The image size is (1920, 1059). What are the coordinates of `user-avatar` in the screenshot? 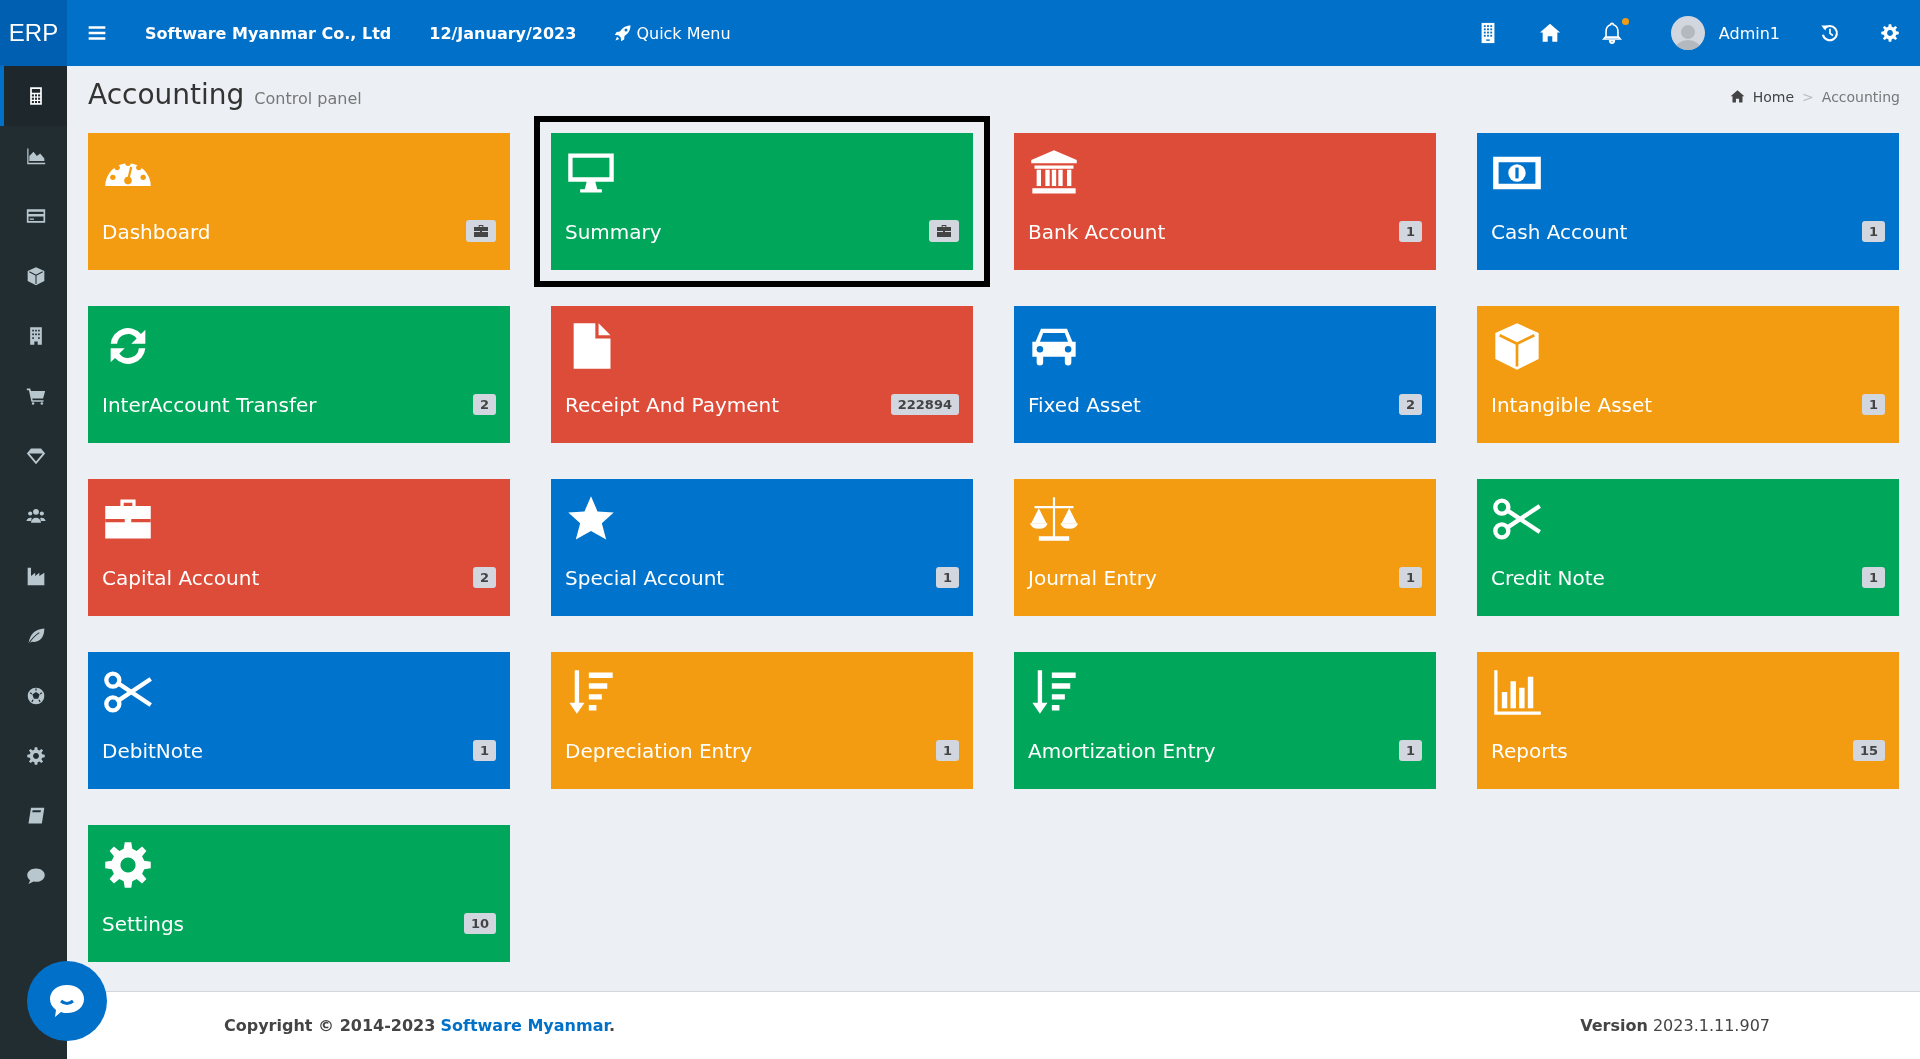 It's located at (1687, 33).